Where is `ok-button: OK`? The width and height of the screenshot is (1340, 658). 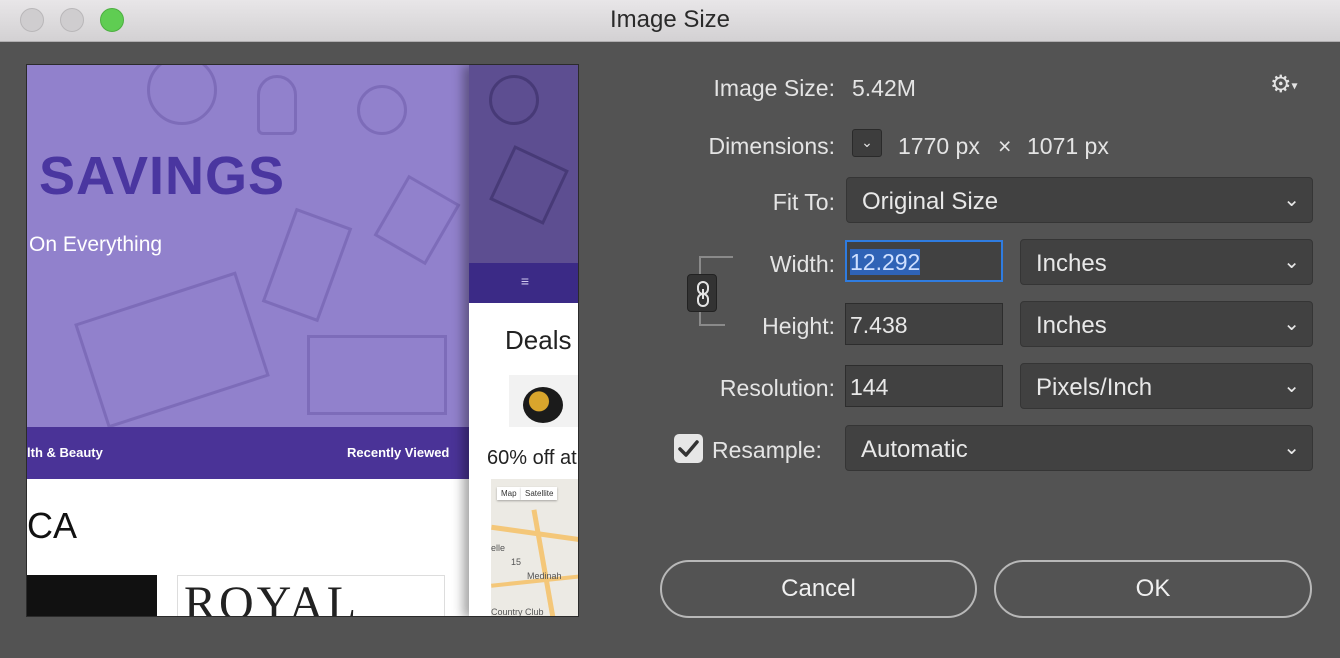 ok-button: OK is located at coordinates (1153, 589).